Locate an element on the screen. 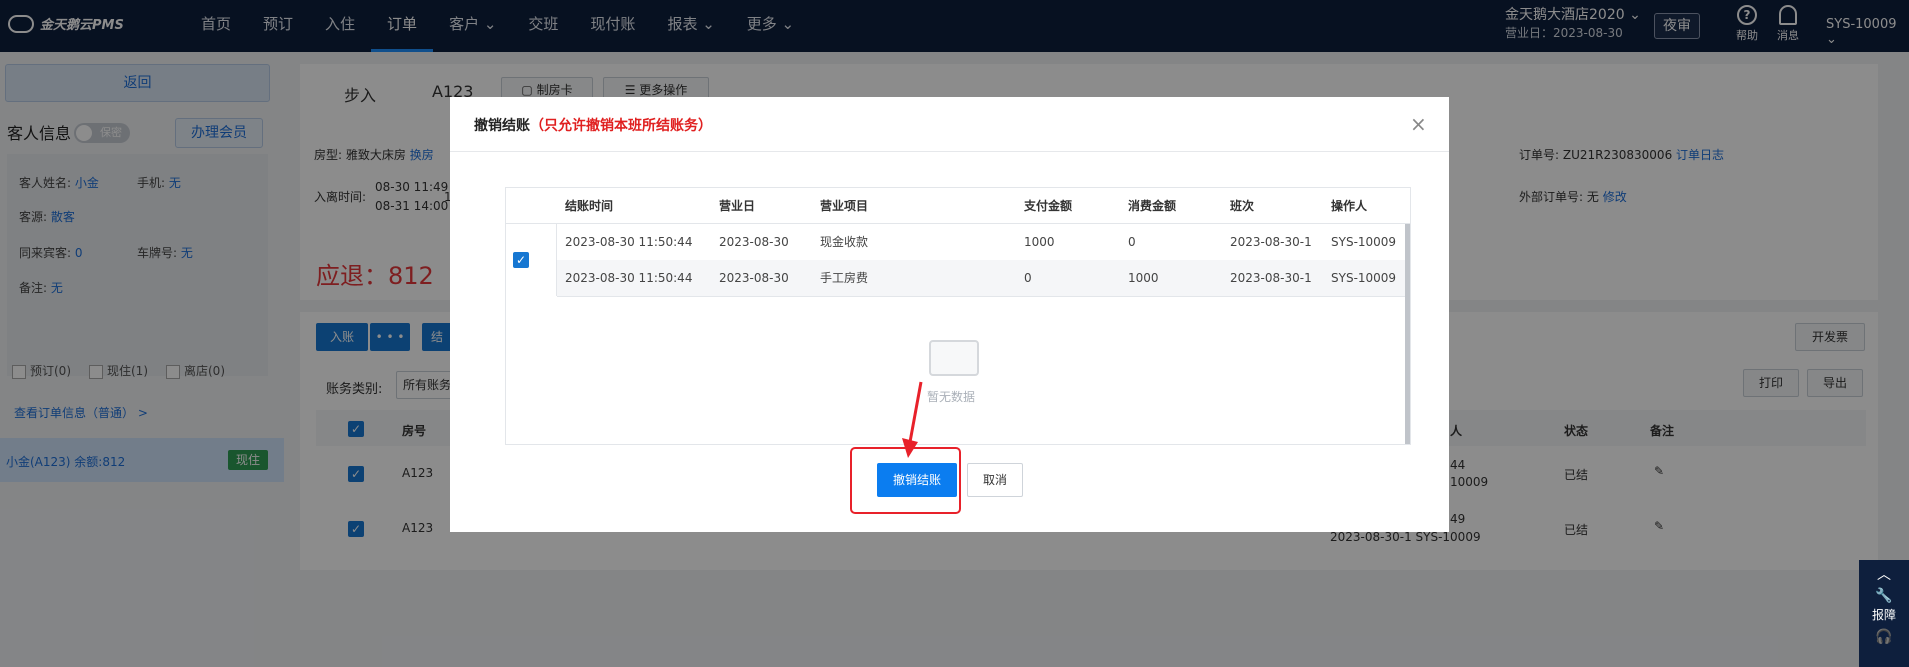  row2-shift: 2023-08-30-1 is located at coordinates (1271, 278).